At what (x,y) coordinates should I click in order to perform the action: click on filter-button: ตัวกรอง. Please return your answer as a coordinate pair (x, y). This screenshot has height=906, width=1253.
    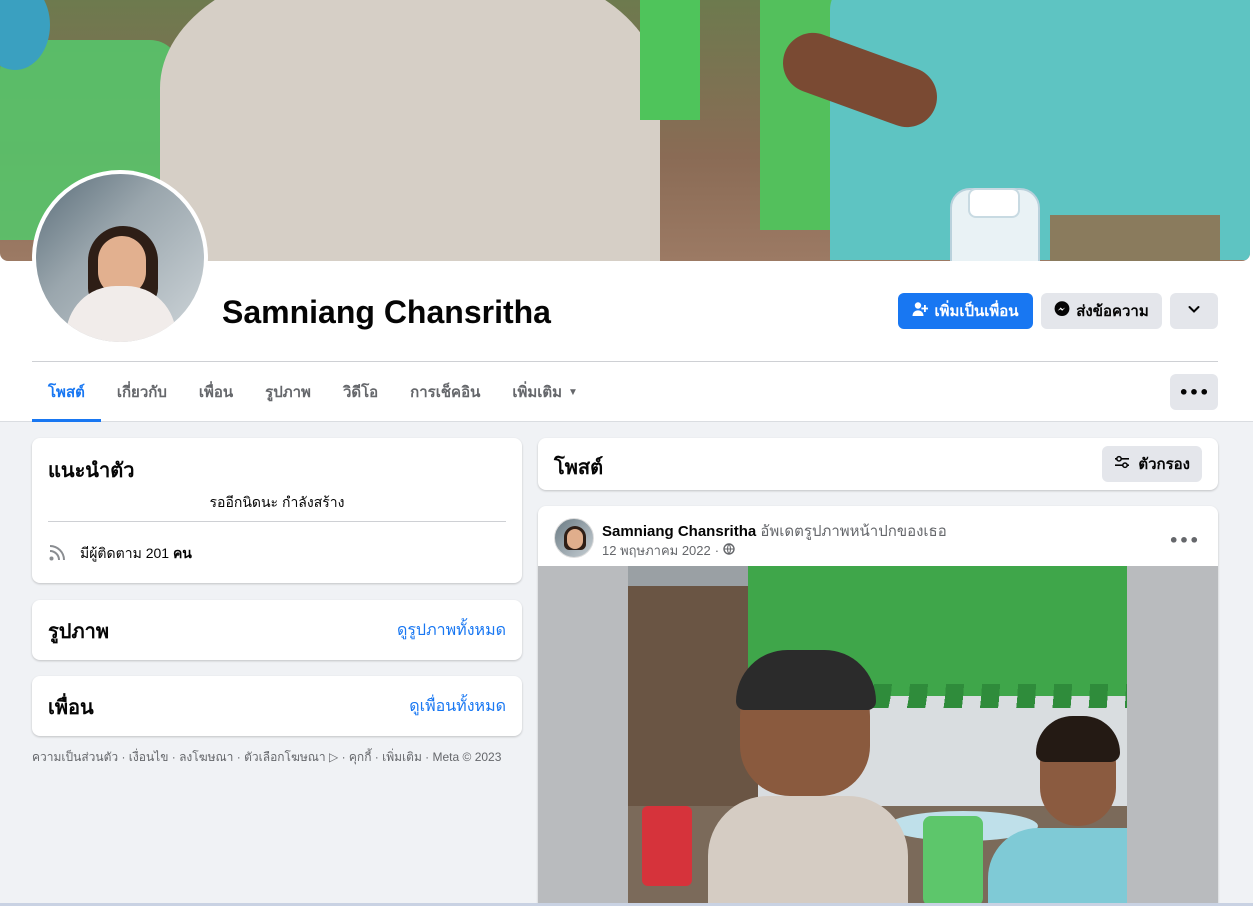
    Looking at the image, I should click on (1152, 464).